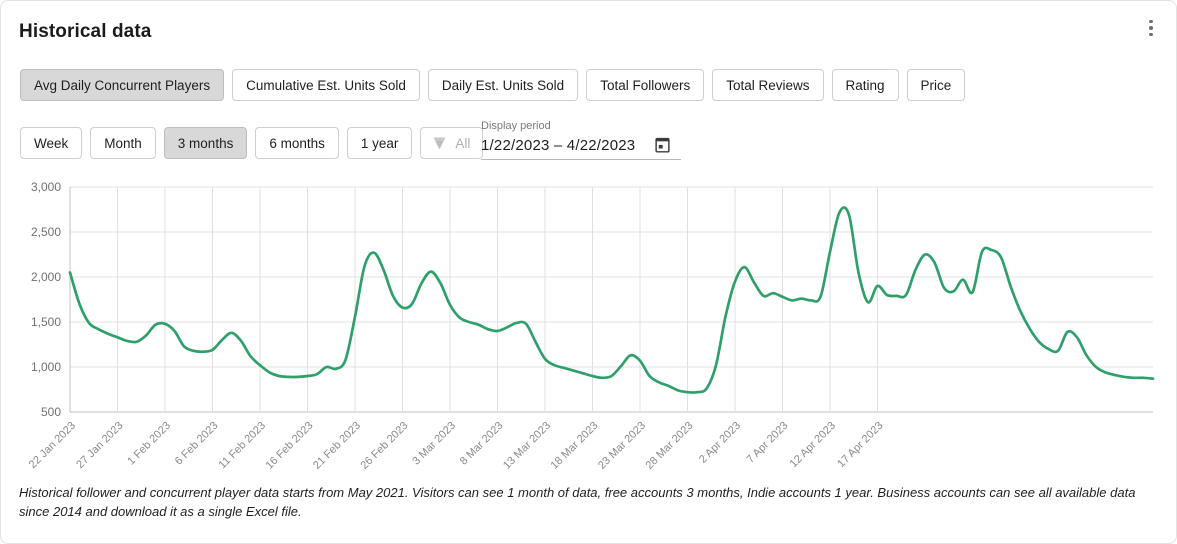 The width and height of the screenshot is (1177, 544). What do you see at coordinates (52, 445) in the screenshot?
I see `chart-x-tick-label: 22 Jan 2023` at bounding box center [52, 445].